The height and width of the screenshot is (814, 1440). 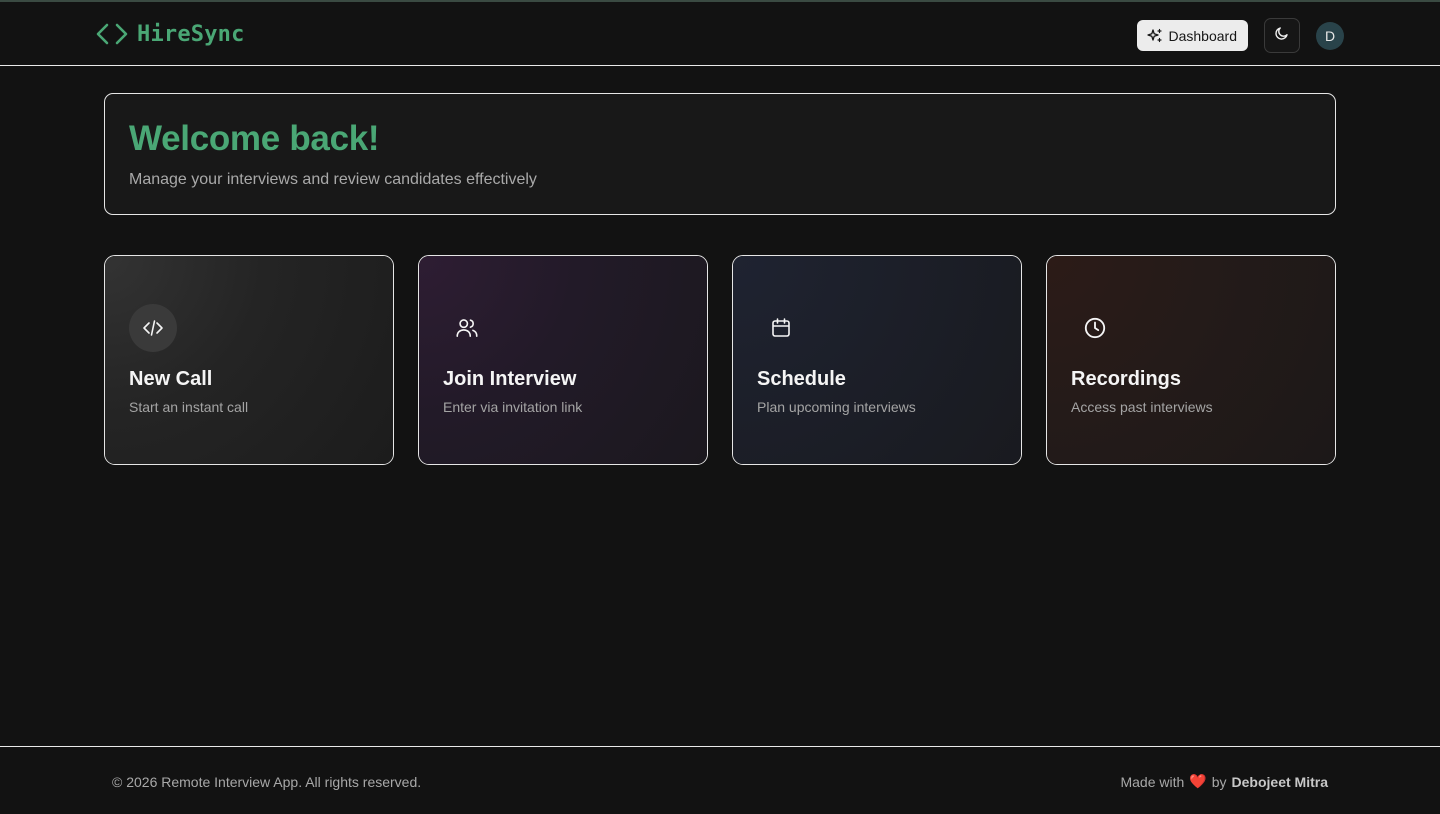 I want to click on card-title: Schedule, so click(x=801, y=379).